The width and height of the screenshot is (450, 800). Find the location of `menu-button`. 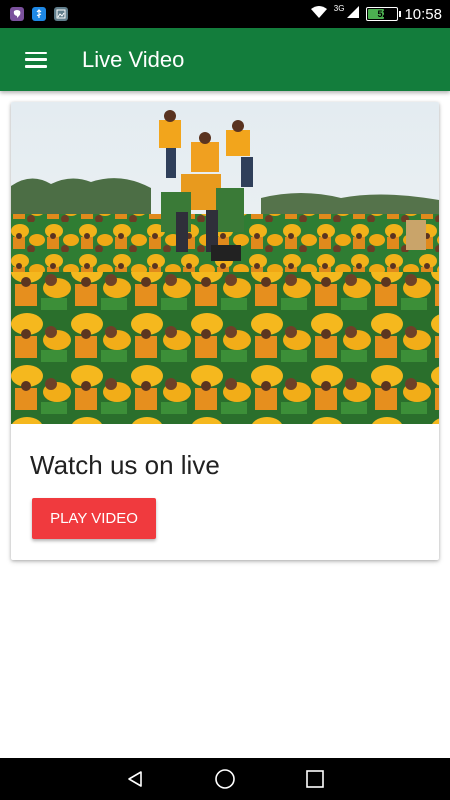

menu-button is located at coordinates (36, 59).